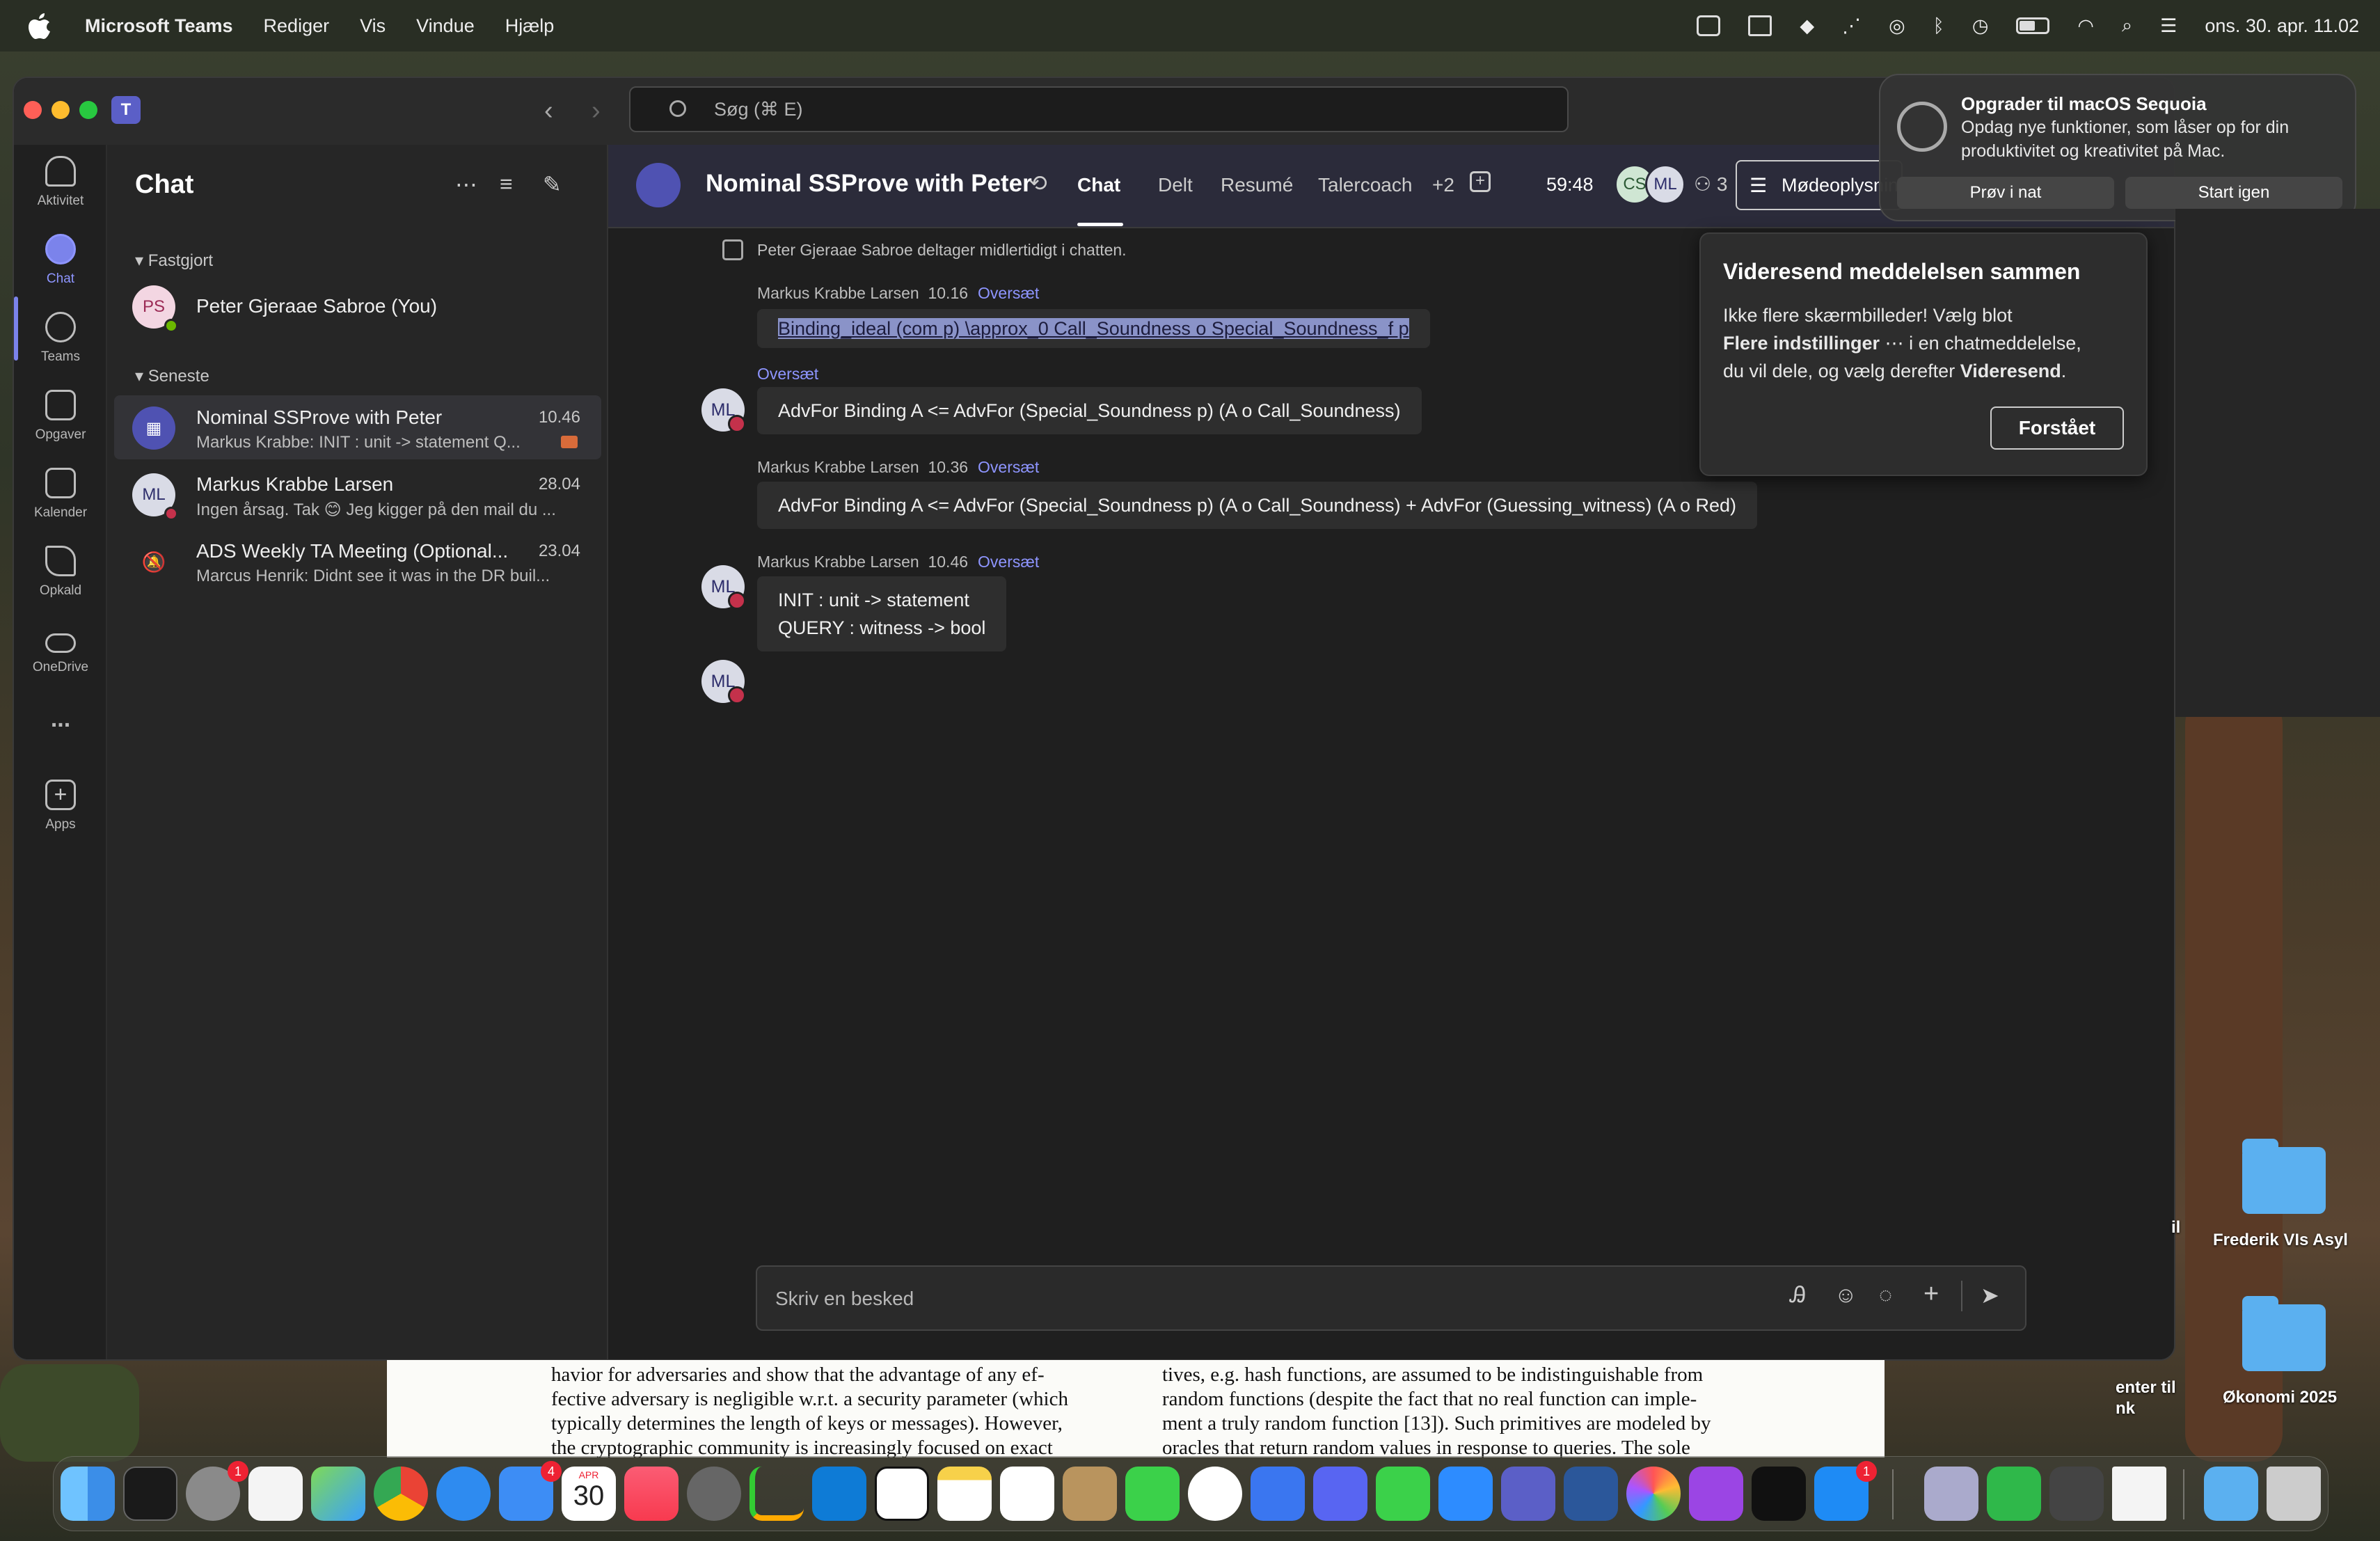 The width and height of the screenshot is (2380, 1541). I want to click on recent-section-header: ▾ Seneste, so click(172, 376).